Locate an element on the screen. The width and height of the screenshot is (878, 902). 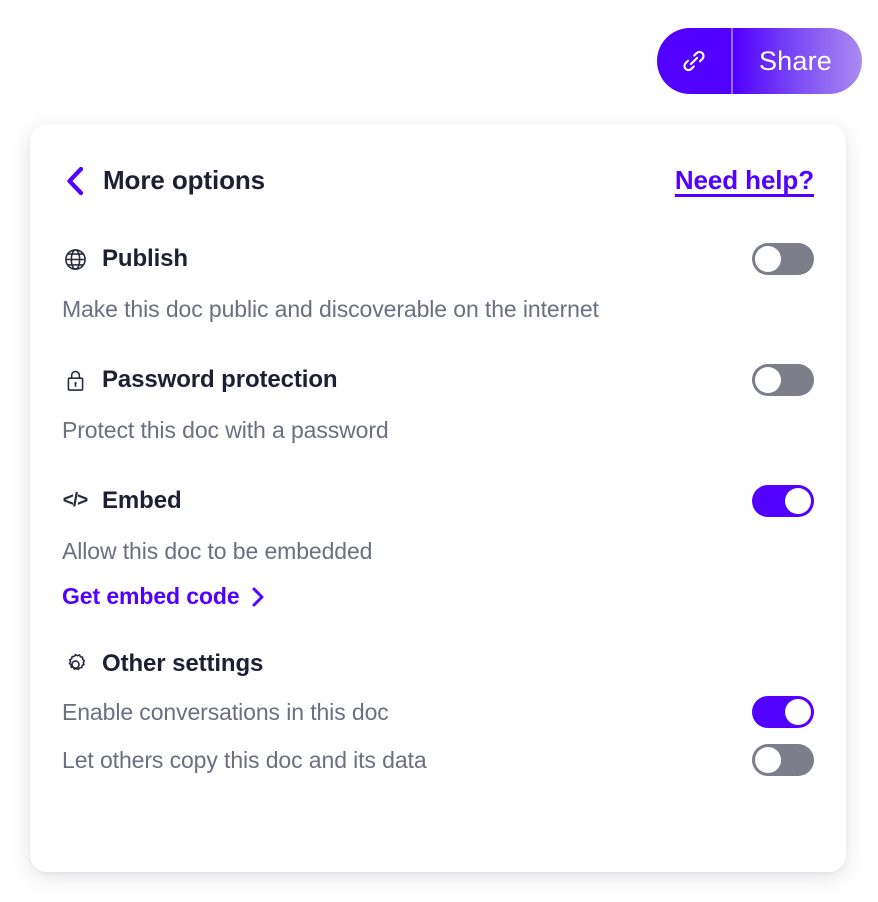
option-label-conversations: Enable conversations in this doc is located at coordinates (225, 711).